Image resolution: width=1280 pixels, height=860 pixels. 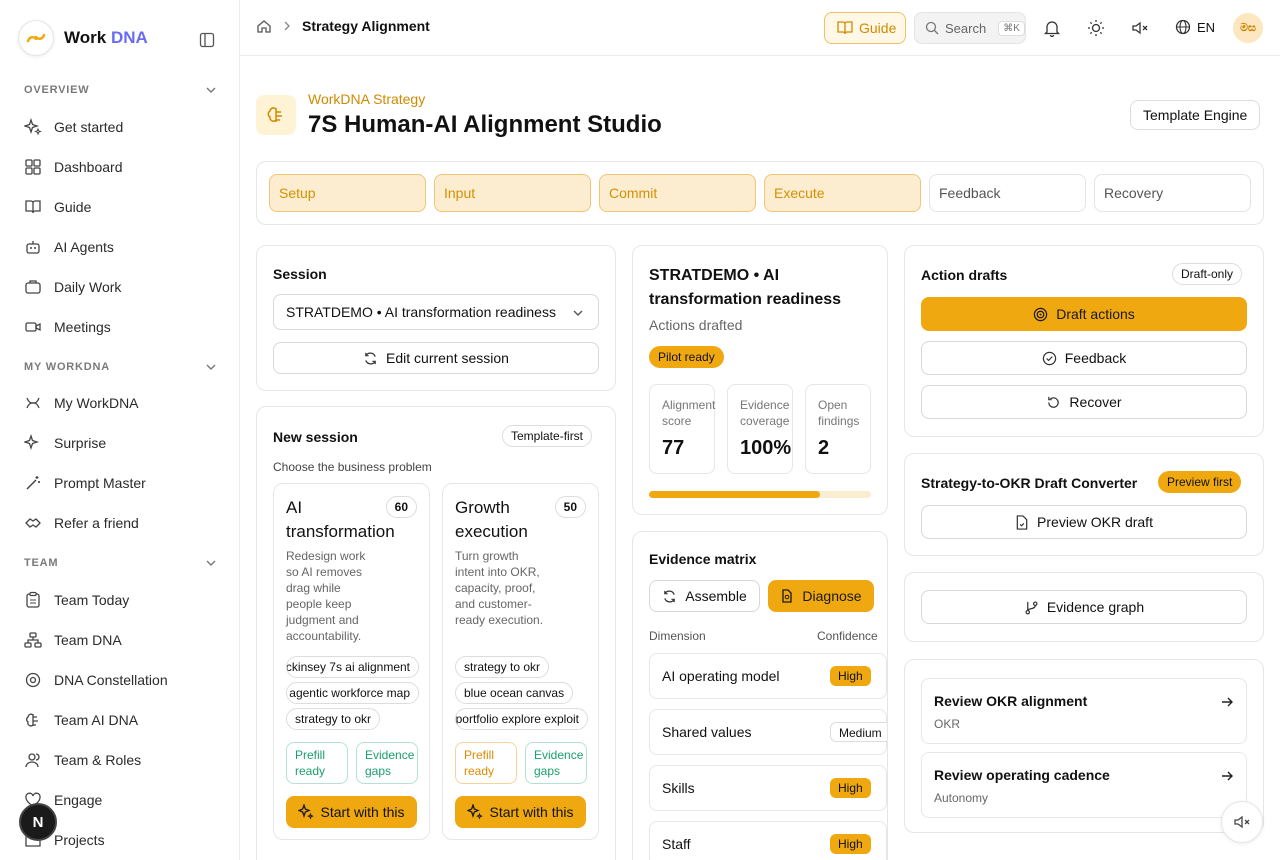 I want to click on sidebar-item-my-workdna: My WorkDNA, so click(x=81, y=403).